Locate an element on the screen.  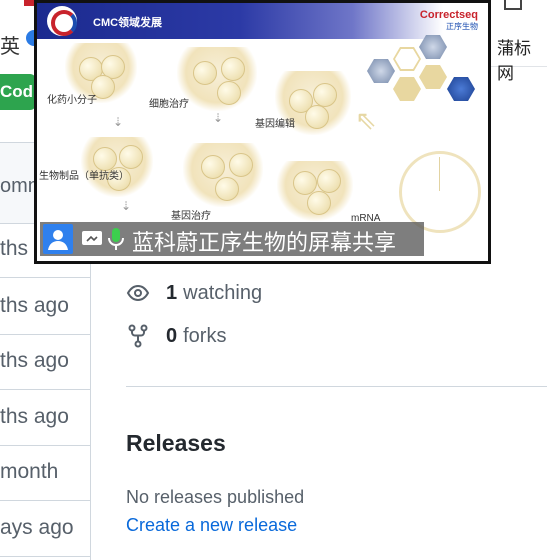
bookmark-item: 蒲标网 is located at coordinates (522, 59).